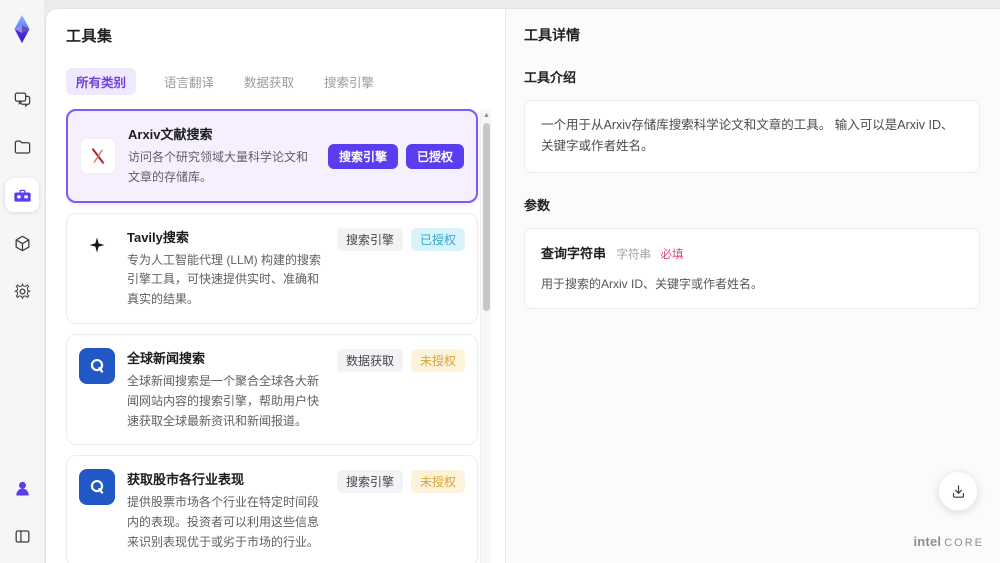 Image resolution: width=1000 pixels, height=563 pixels. I want to click on param-required-badge: 必填, so click(672, 254).